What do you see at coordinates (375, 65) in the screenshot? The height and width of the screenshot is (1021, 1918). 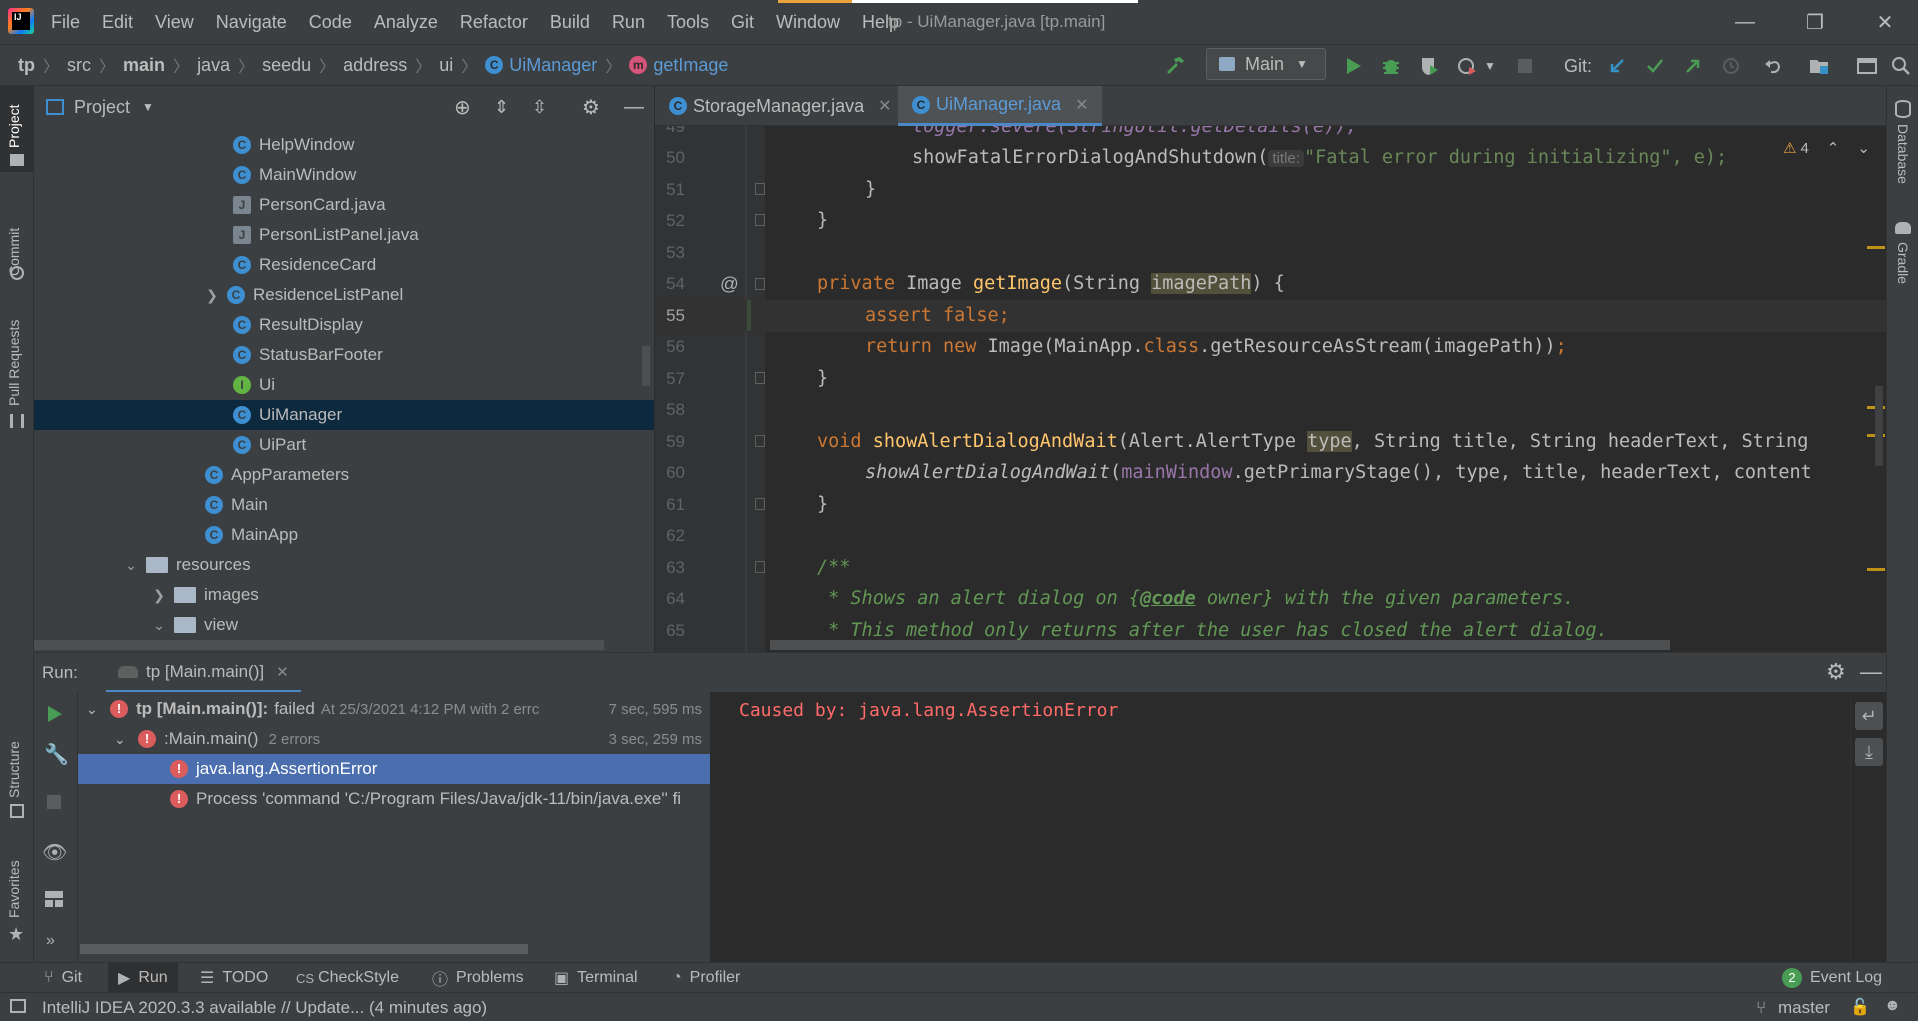 I see `crumb-address: address` at bounding box center [375, 65].